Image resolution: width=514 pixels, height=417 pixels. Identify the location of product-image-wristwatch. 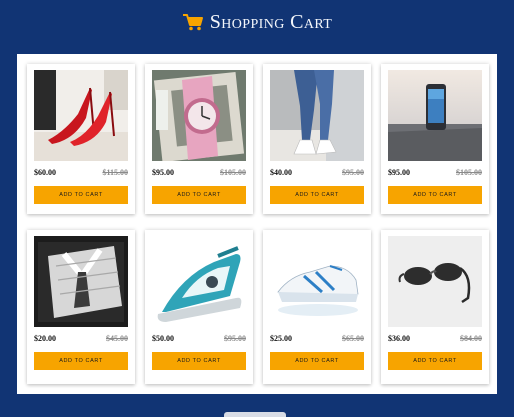
(199, 115).